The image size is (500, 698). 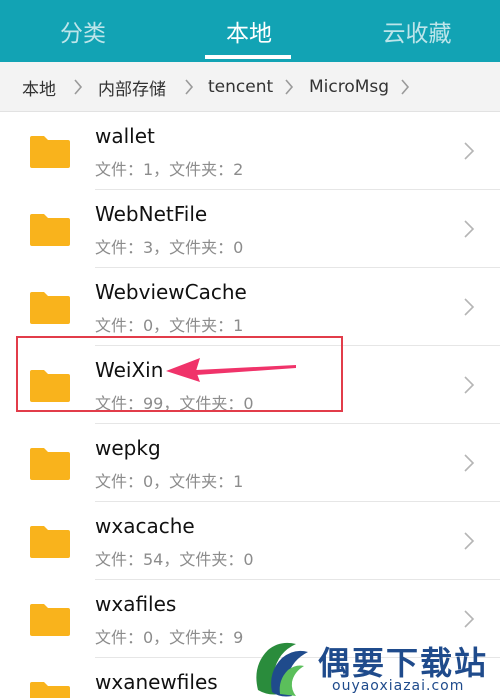 What do you see at coordinates (174, 559) in the screenshot?
I see `file-meta: 文件：54，文件夹：0` at bounding box center [174, 559].